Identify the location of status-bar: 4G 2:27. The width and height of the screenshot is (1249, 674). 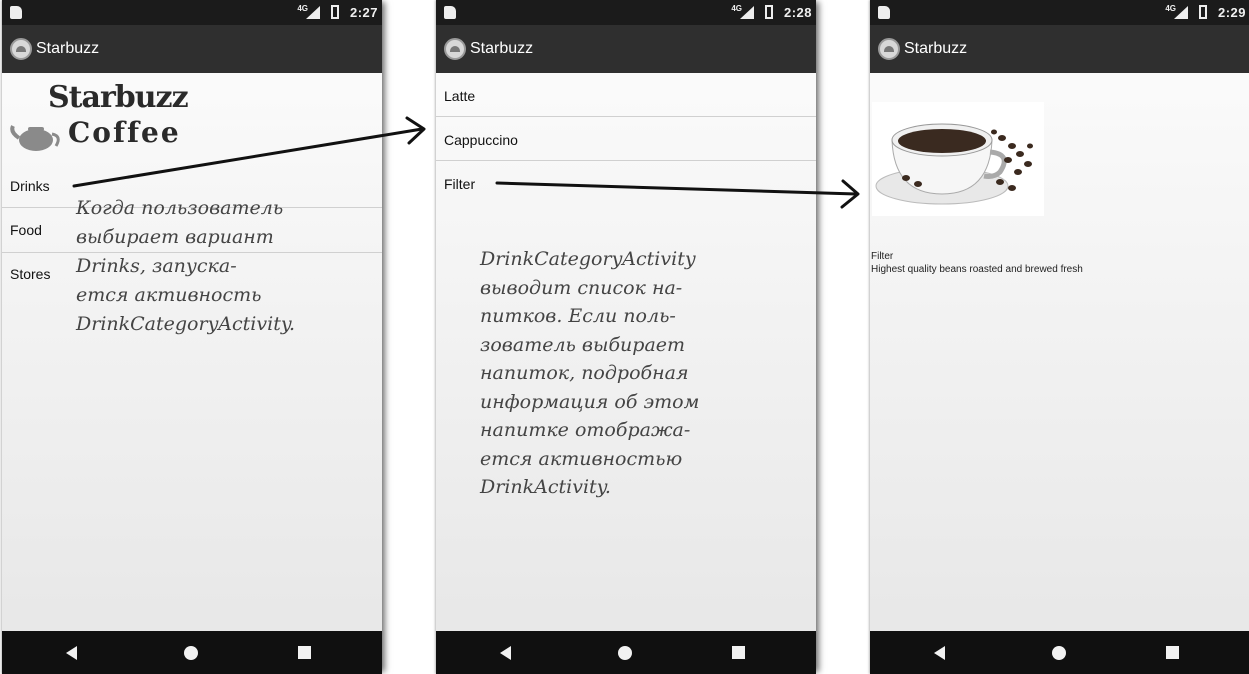
(192, 12).